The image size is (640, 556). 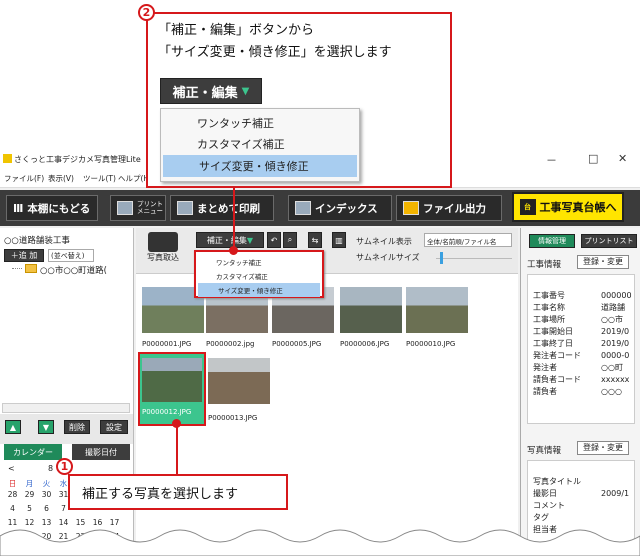 I want to click on maximize-button: □, so click(x=593, y=158).